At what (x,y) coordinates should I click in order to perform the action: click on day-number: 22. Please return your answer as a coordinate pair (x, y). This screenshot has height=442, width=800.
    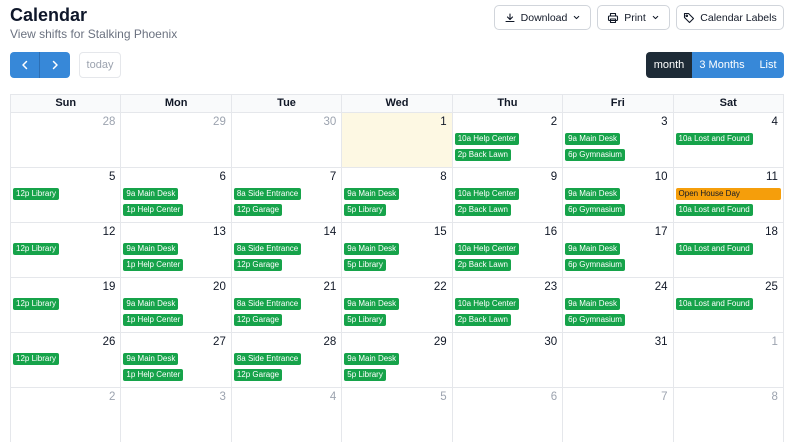
    Looking at the image, I should click on (440, 287).